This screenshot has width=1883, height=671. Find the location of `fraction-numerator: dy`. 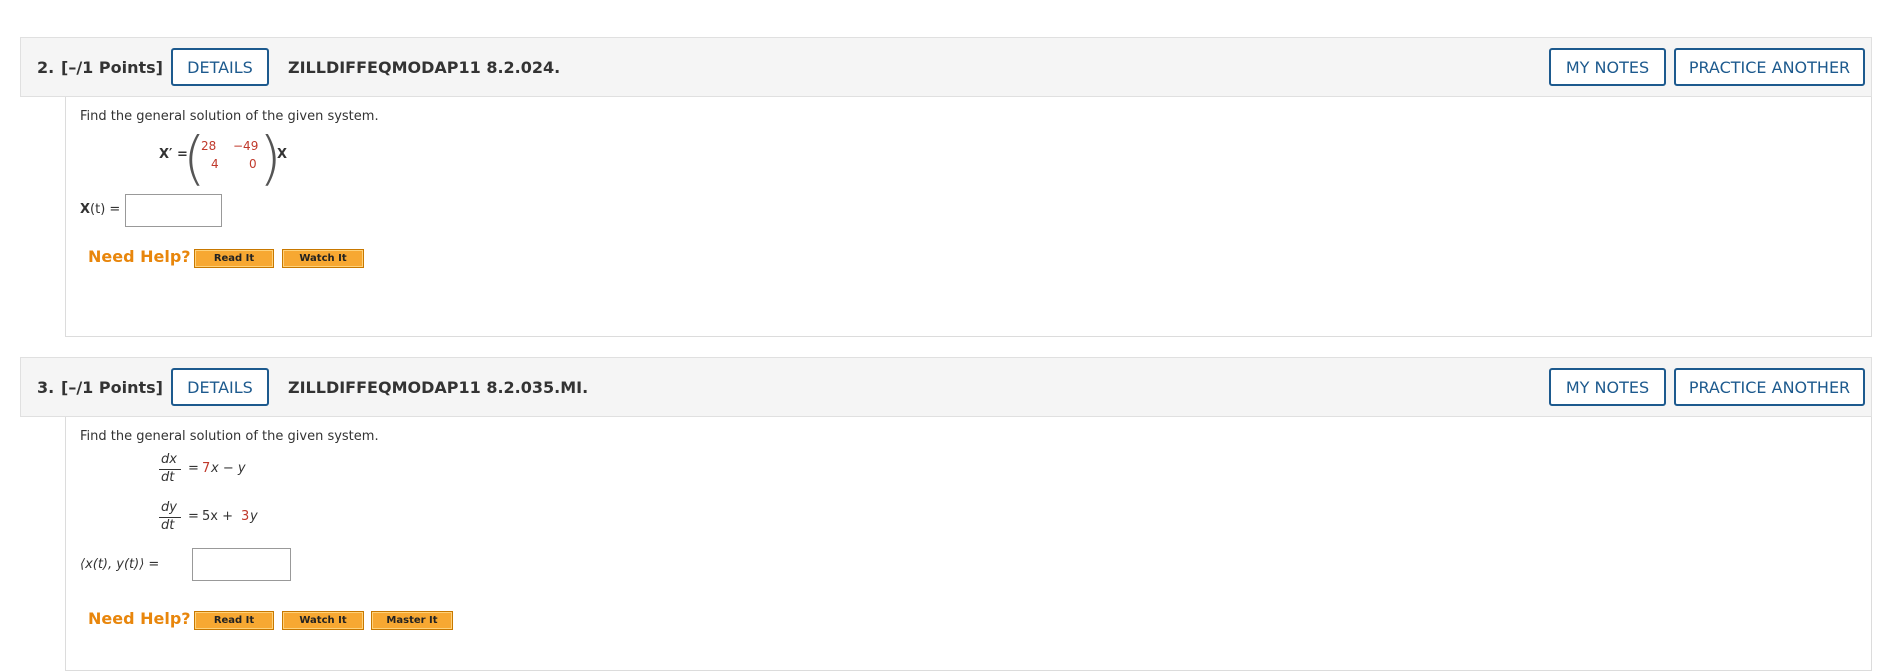

fraction-numerator: dy is located at coordinates (169, 507).